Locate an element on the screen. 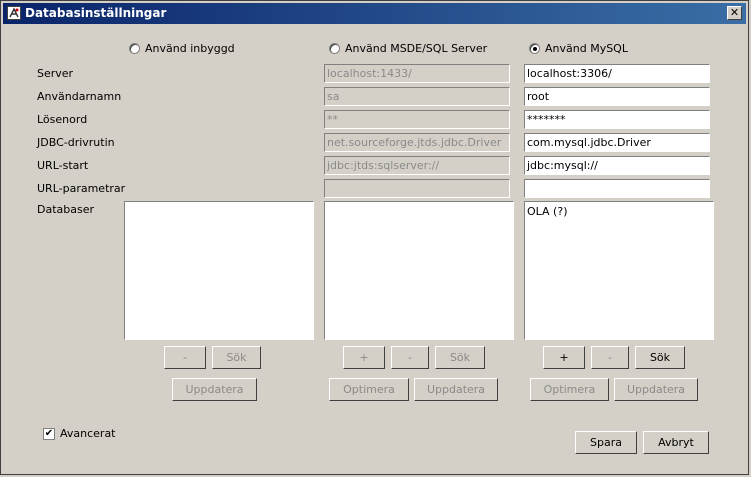  mssql-server-field: localhost:1433/ is located at coordinates (417, 73).